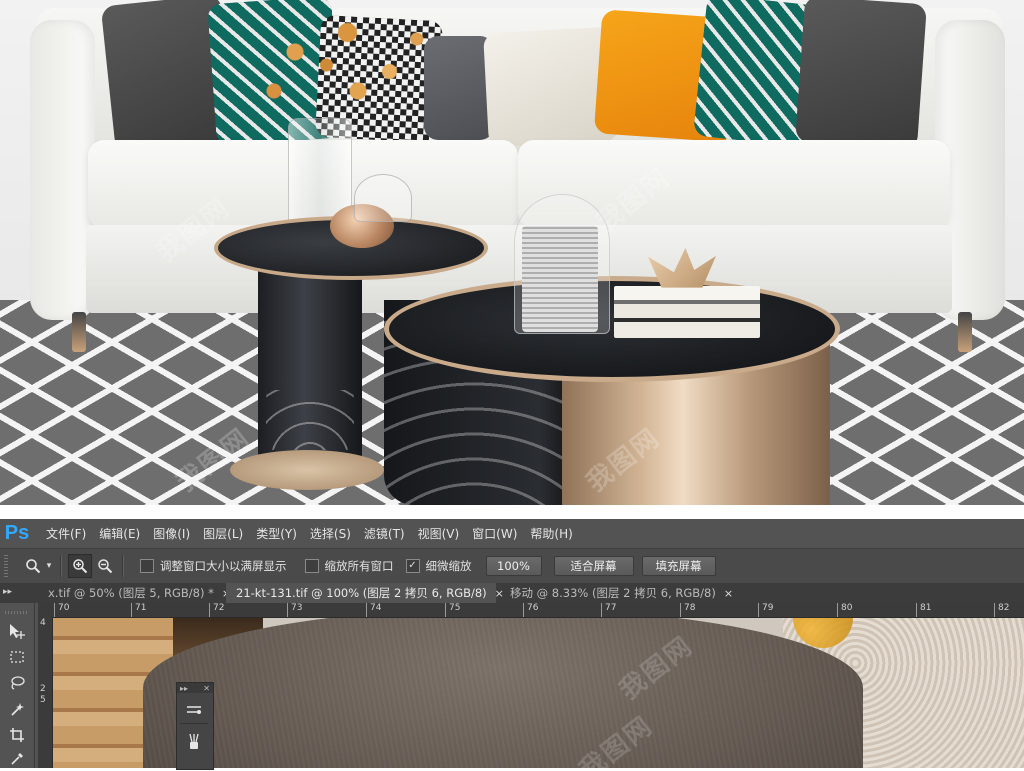 The height and width of the screenshot is (771, 1024). What do you see at coordinates (448, 566) in the screenshot?
I see `scrubby-zoom-label: 细微缩放` at bounding box center [448, 566].